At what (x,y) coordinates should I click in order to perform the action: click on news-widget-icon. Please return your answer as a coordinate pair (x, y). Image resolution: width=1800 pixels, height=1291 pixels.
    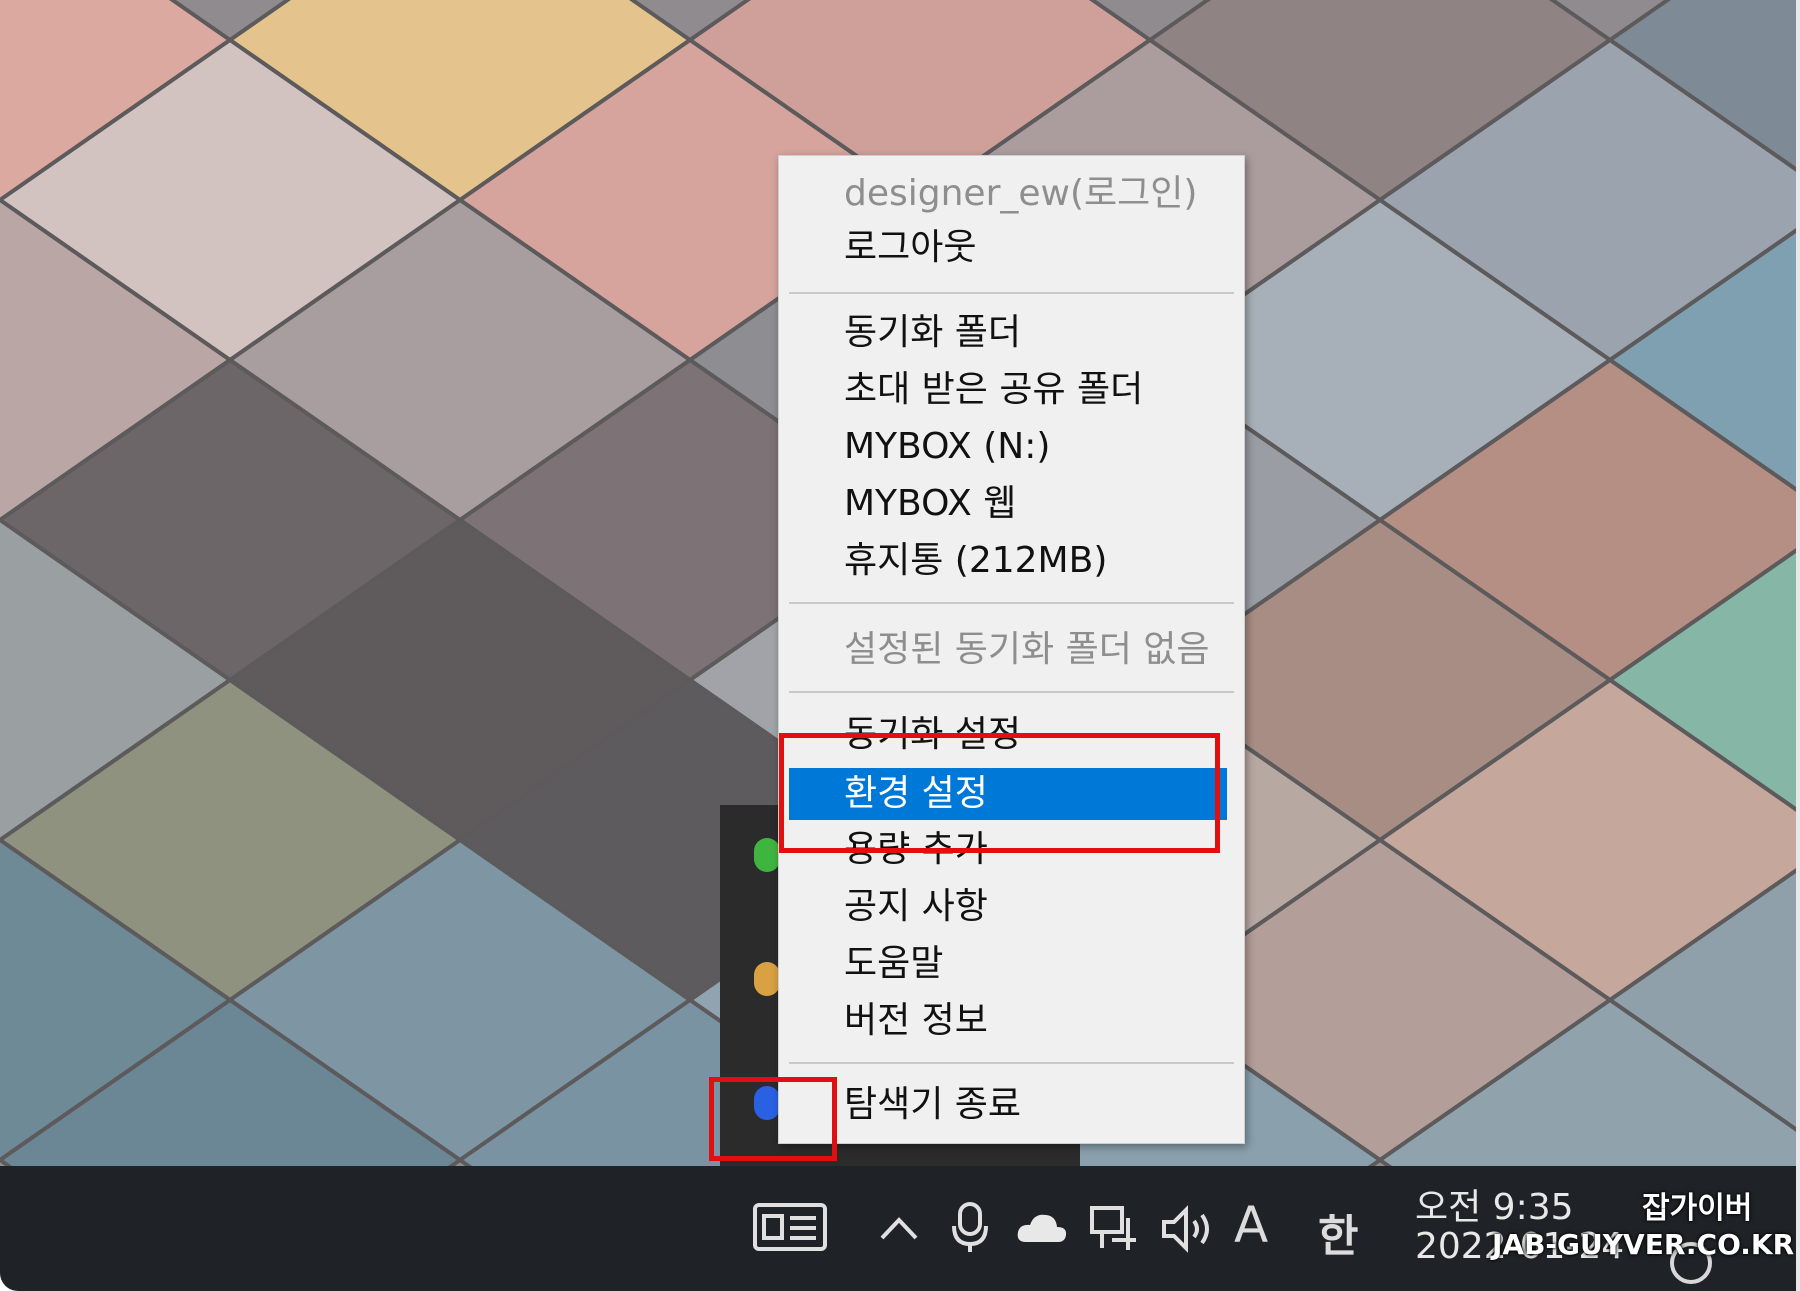
    Looking at the image, I should click on (790, 1227).